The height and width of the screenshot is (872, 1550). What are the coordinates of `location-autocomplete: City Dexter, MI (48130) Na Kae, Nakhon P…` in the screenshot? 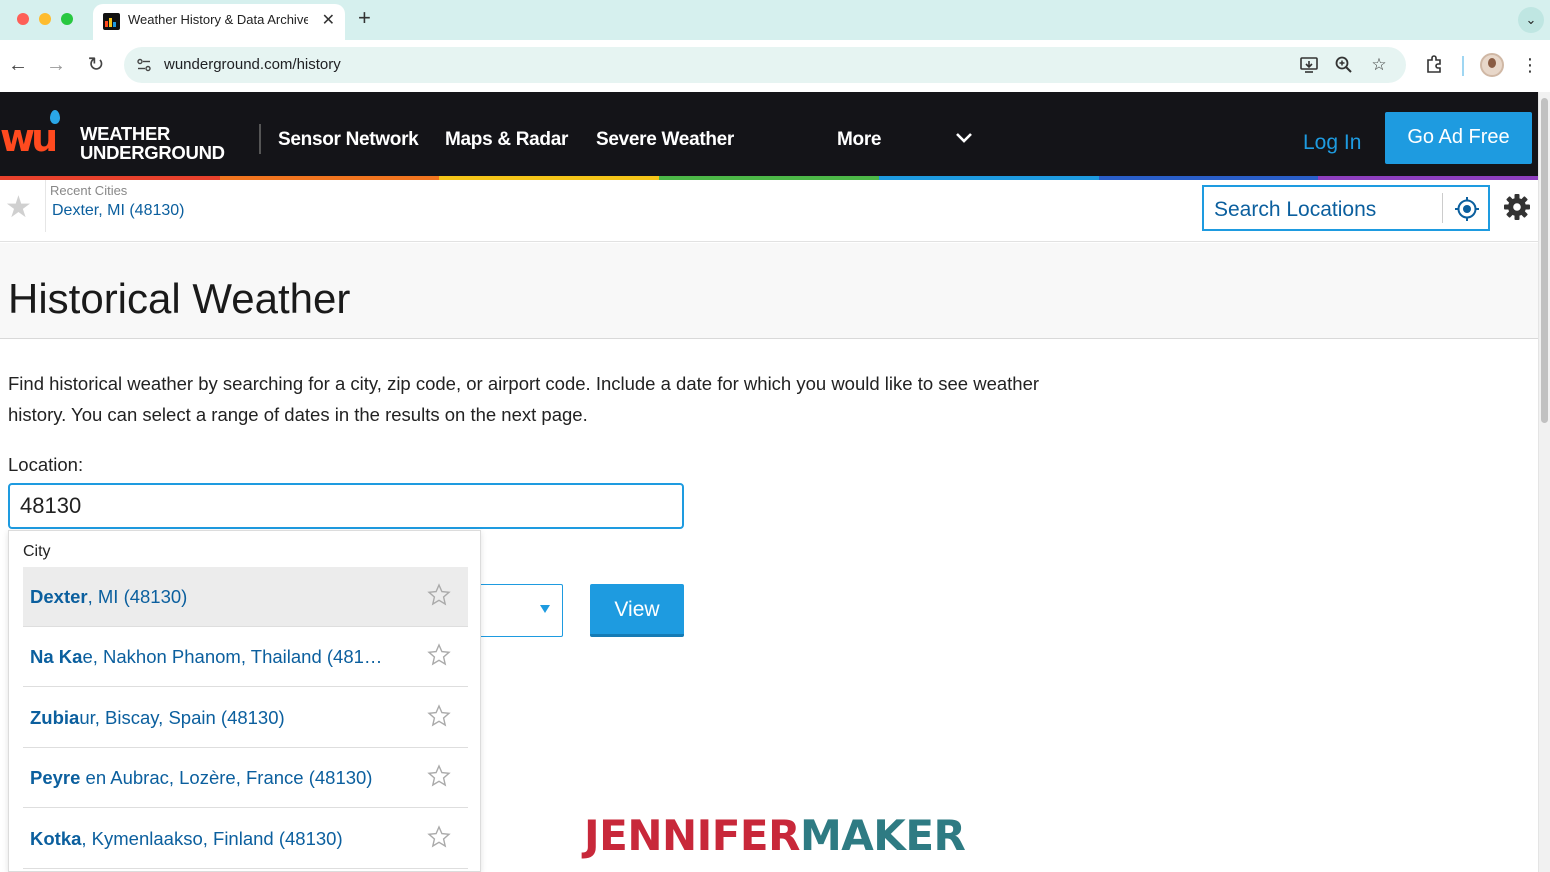 It's located at (244, 701).